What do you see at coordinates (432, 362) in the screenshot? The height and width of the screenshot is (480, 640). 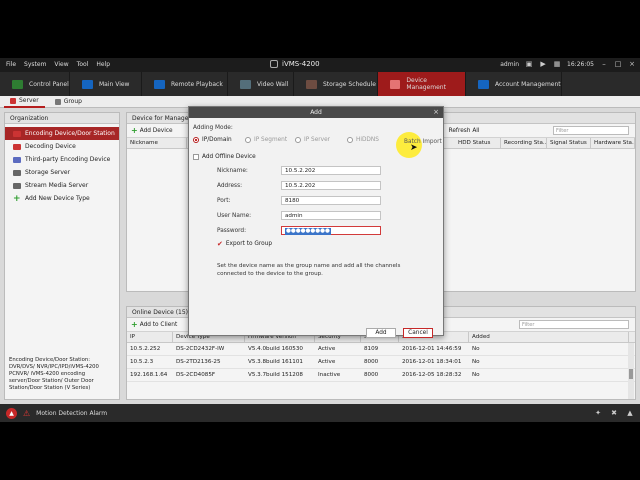 I see `cell-start-time: 2016-12-01 18:34:01` at bounding box center [432, 362].